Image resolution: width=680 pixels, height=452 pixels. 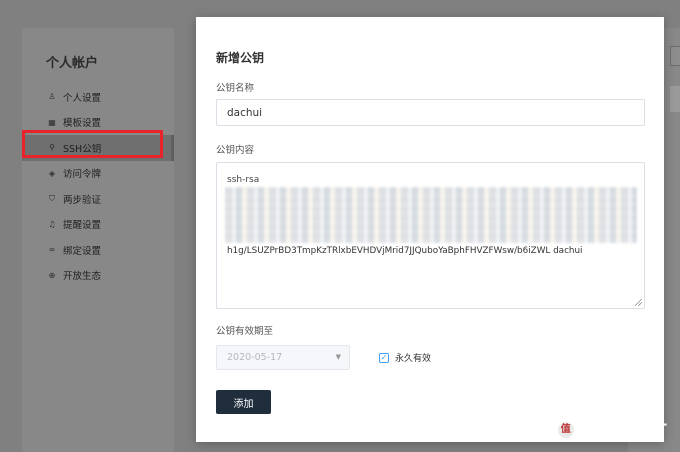 I want to click on shield-icon: ⛉, so click(x=52, y=198).